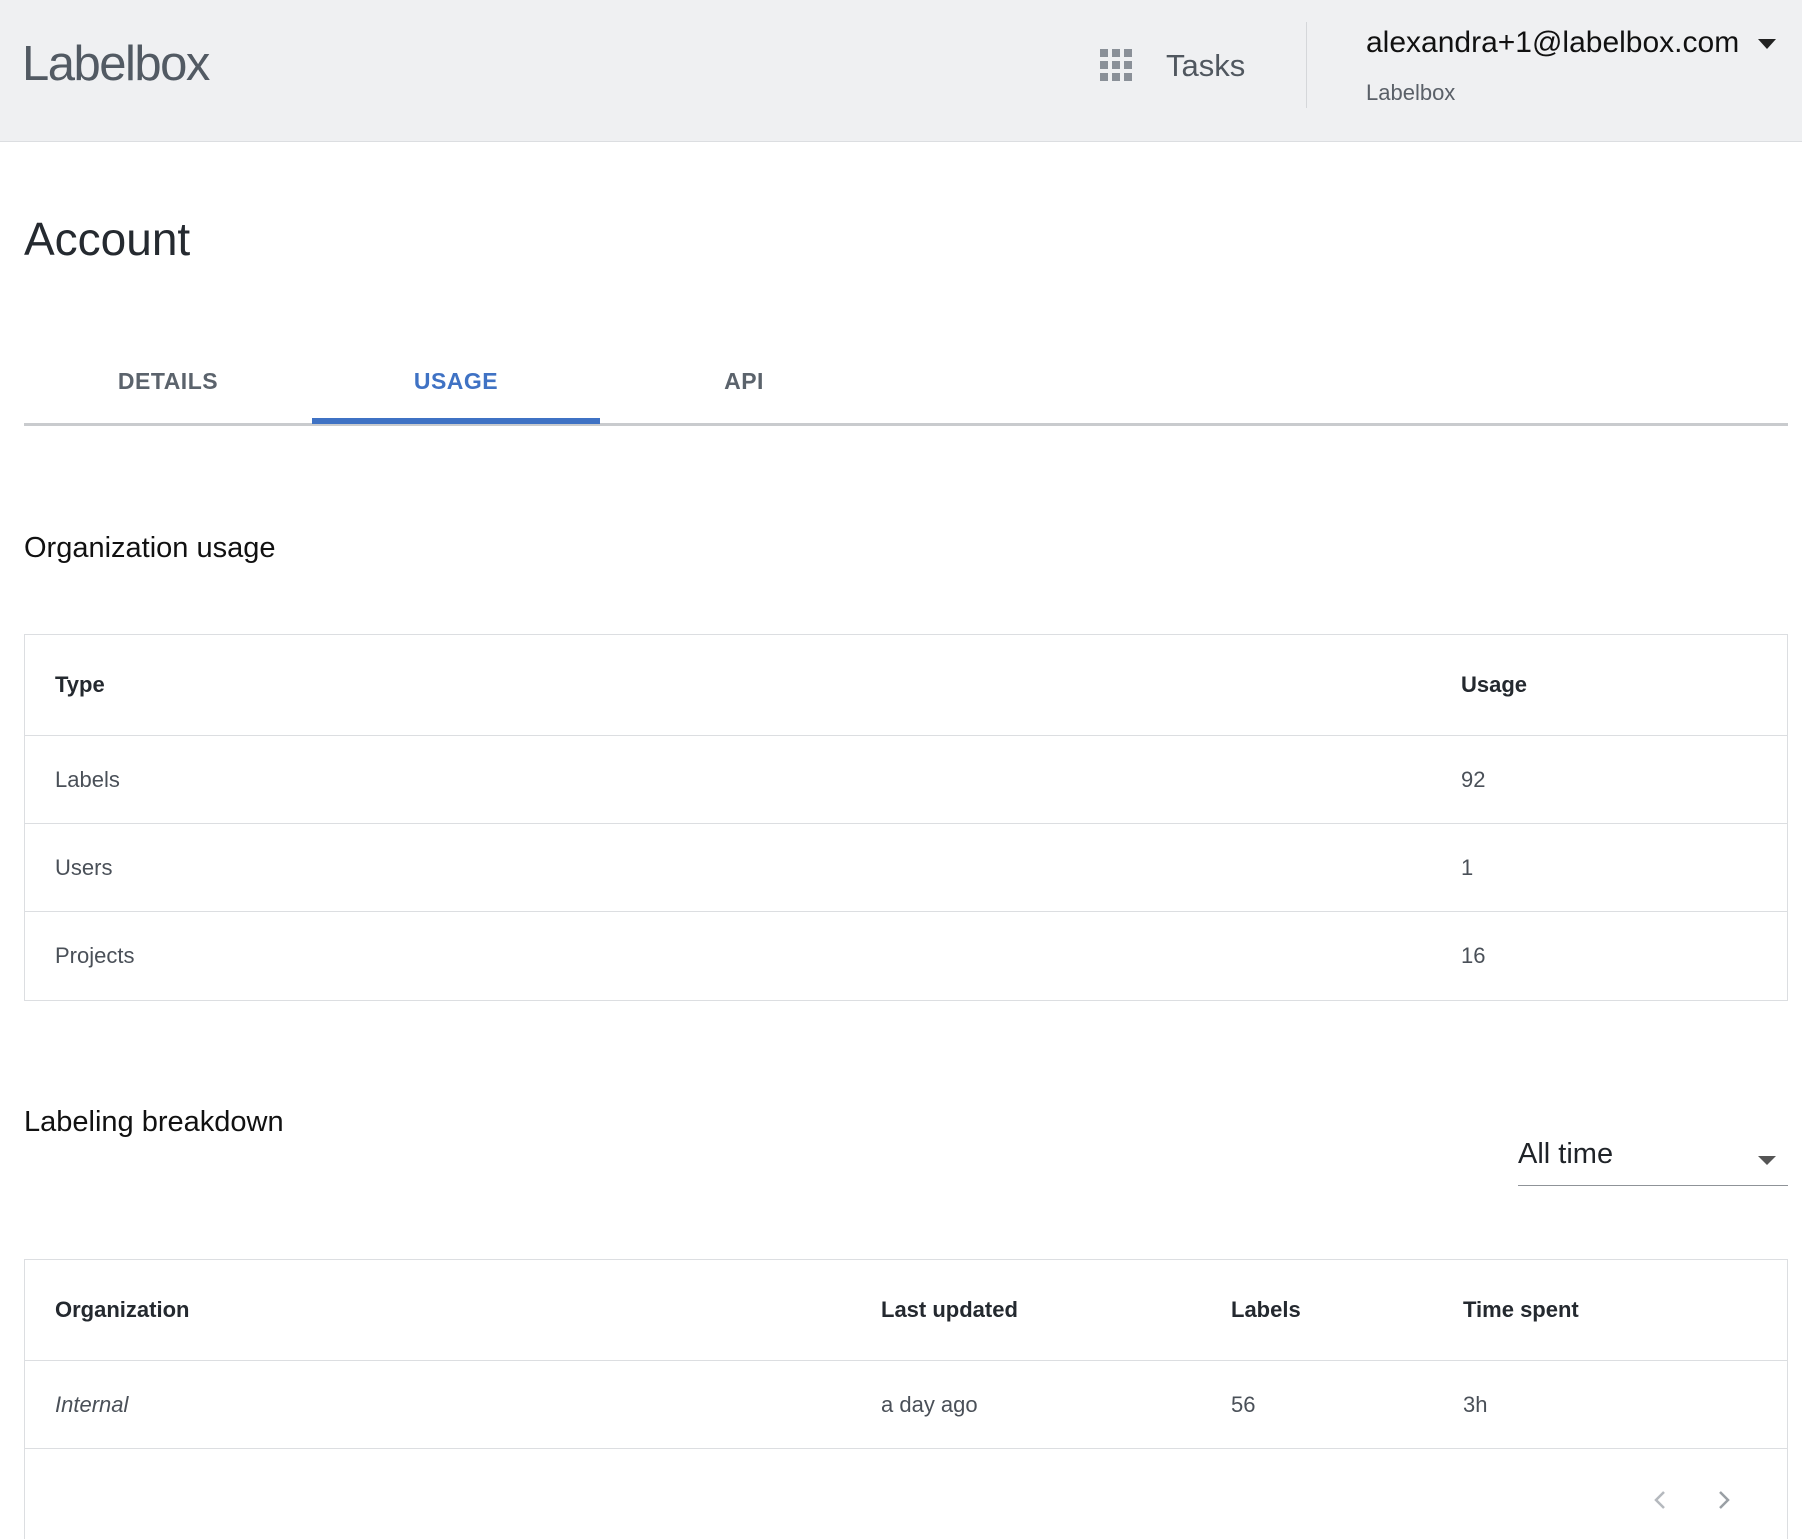 The height and width of the screenshot is (1539, 1802). I want to click on table-row: Projects 16, so click(906, 956).